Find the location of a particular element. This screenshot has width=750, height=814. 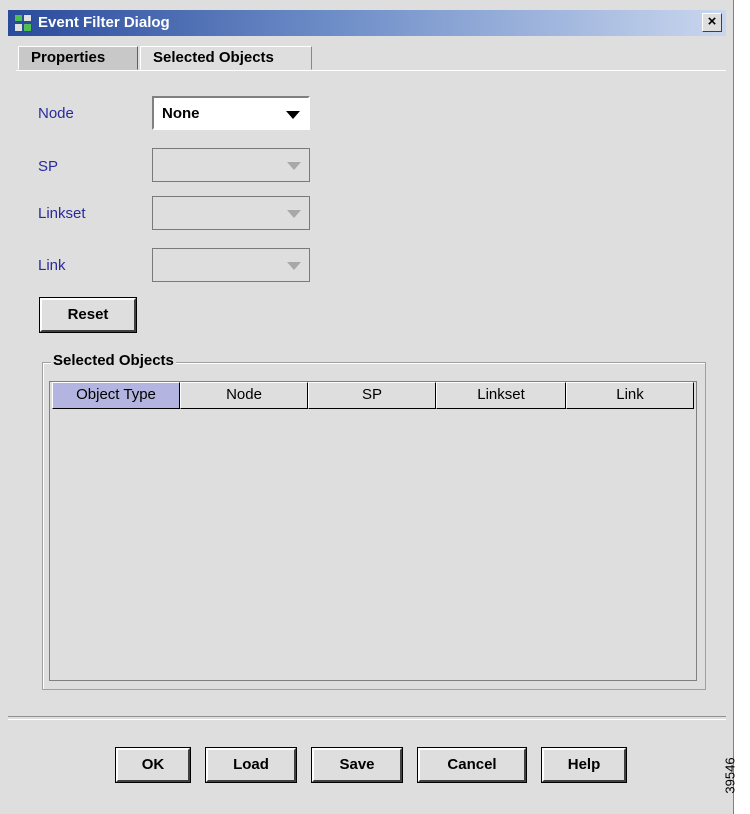

node-label: Node is located at coordinates (56, 113).